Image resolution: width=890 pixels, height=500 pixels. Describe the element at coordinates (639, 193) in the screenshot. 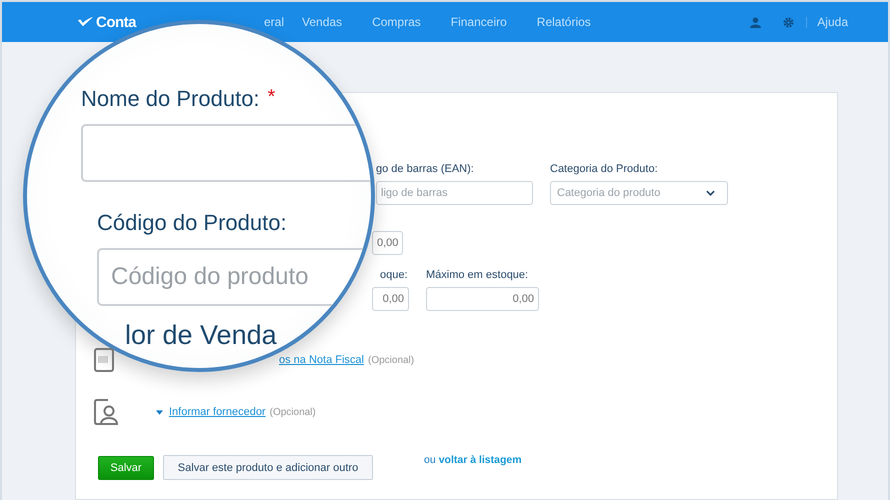

I see `category-dropdown: Categoria do produto` at that location.